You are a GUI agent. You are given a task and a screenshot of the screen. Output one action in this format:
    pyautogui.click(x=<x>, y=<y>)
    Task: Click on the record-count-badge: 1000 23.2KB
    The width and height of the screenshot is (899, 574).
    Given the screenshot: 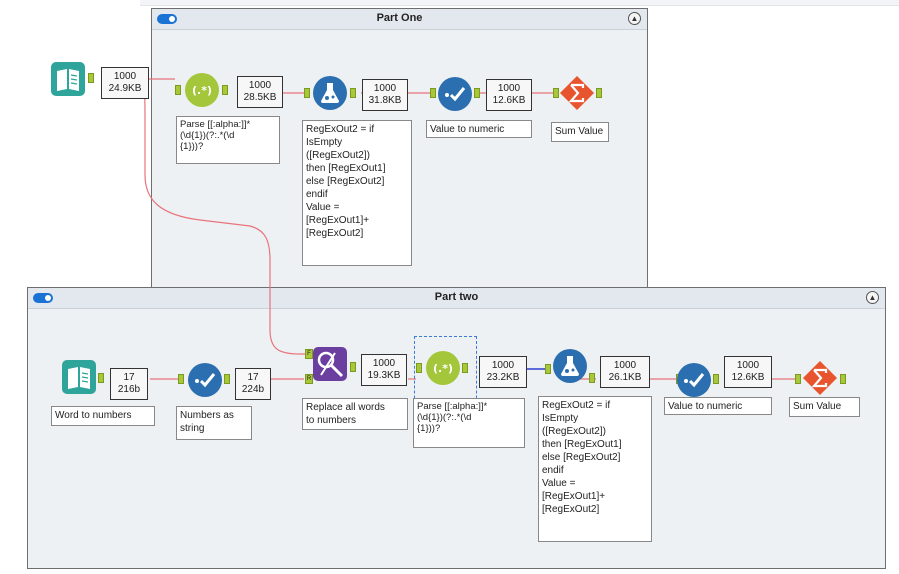 What is the action you would take?
    pyautogui.click(x=503, y=372)
    